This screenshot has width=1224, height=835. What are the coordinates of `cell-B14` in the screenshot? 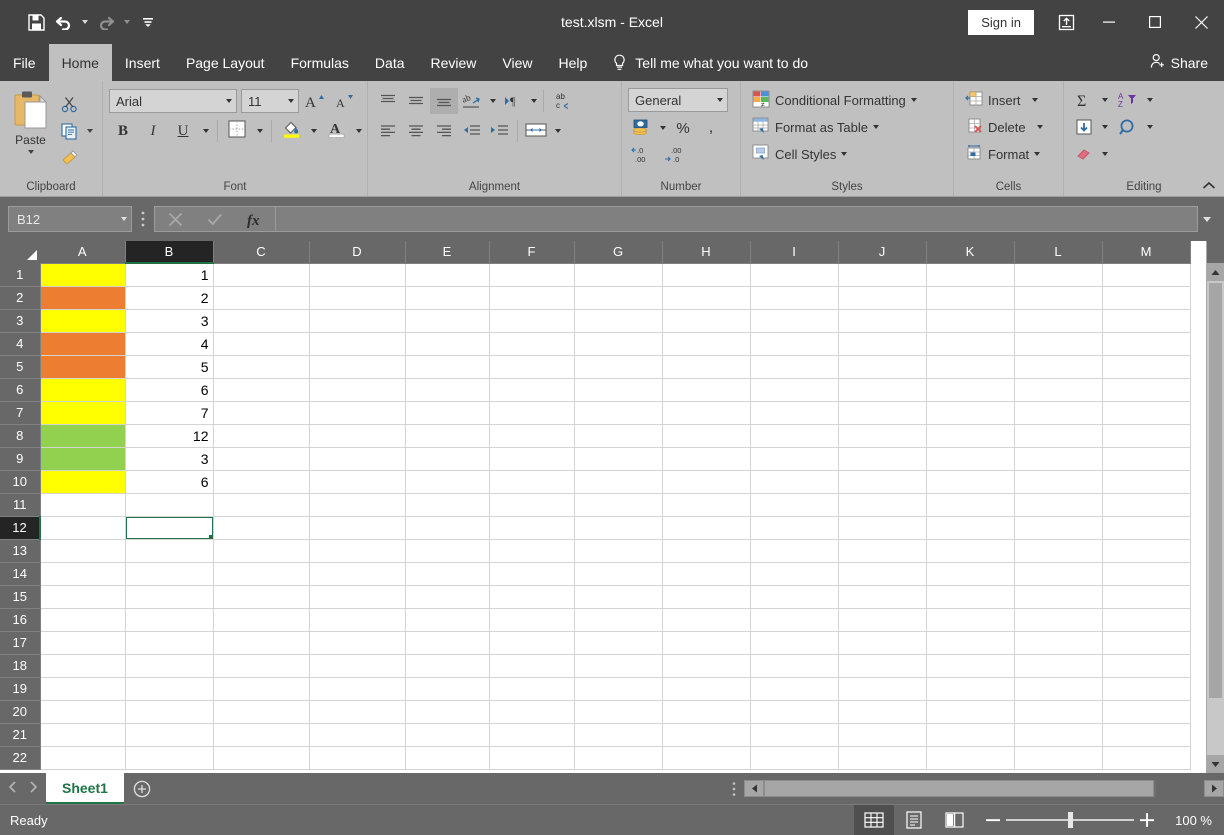 It's located at (169, 574).